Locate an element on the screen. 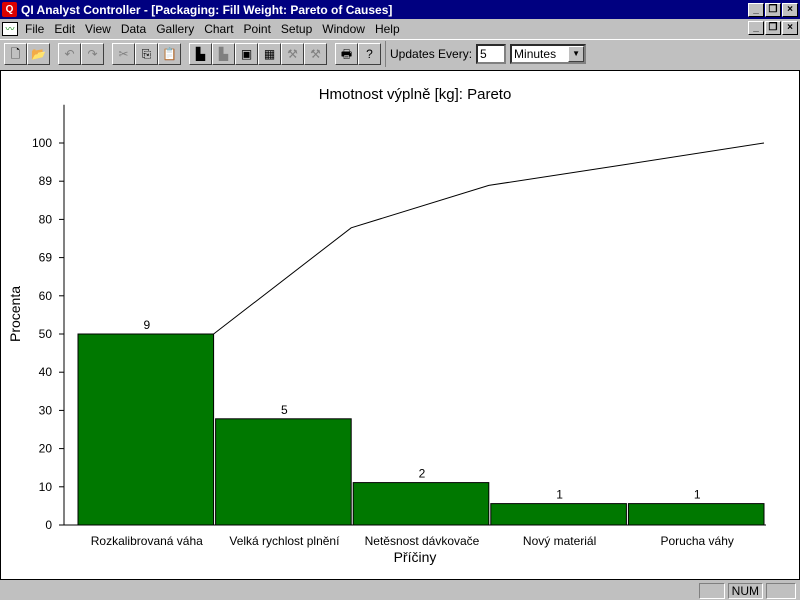 The image size is (800, 600). open-icon: 📂 is located at coordinates (38, 54).